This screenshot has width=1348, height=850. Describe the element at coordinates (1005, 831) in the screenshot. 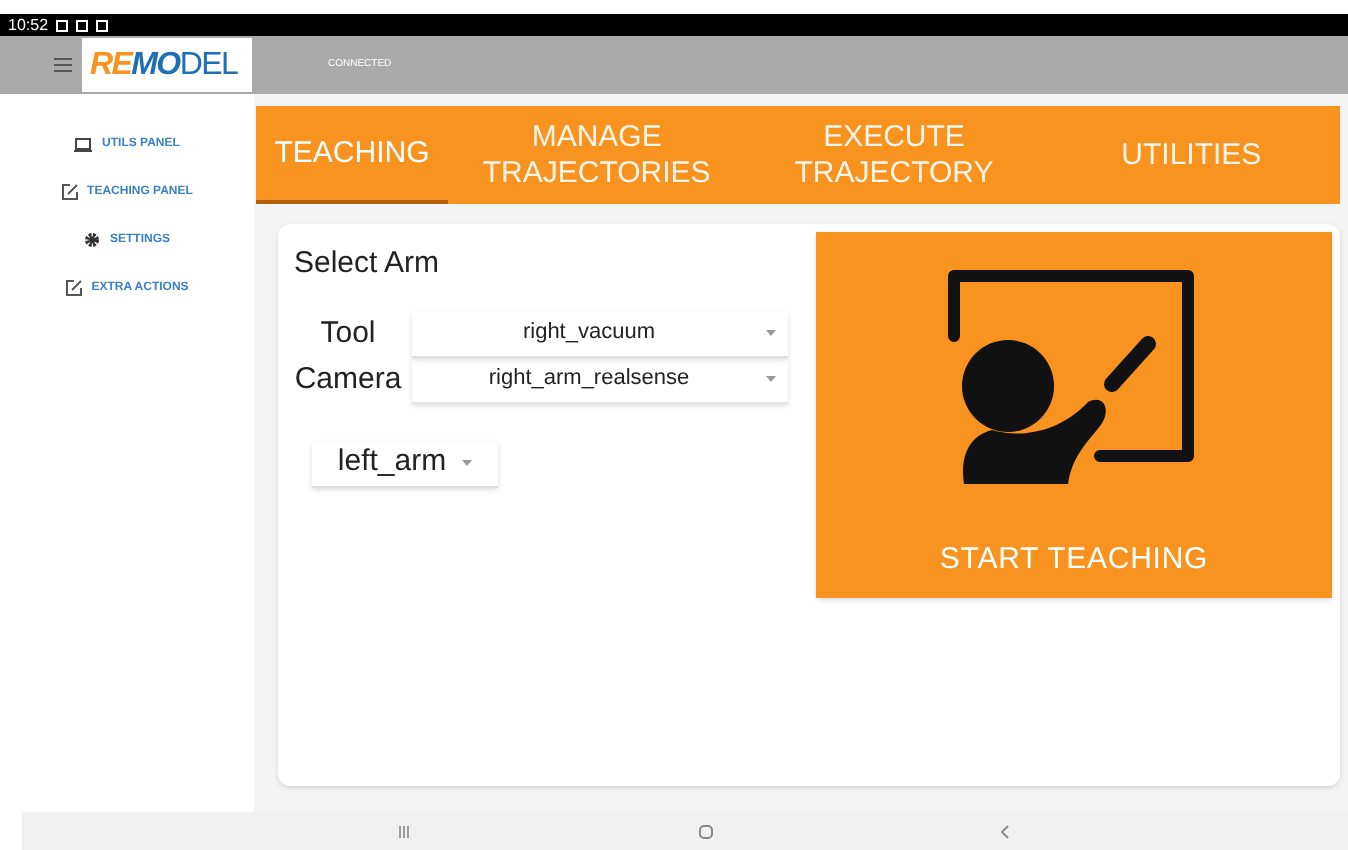

I see `back-icon` at that location.